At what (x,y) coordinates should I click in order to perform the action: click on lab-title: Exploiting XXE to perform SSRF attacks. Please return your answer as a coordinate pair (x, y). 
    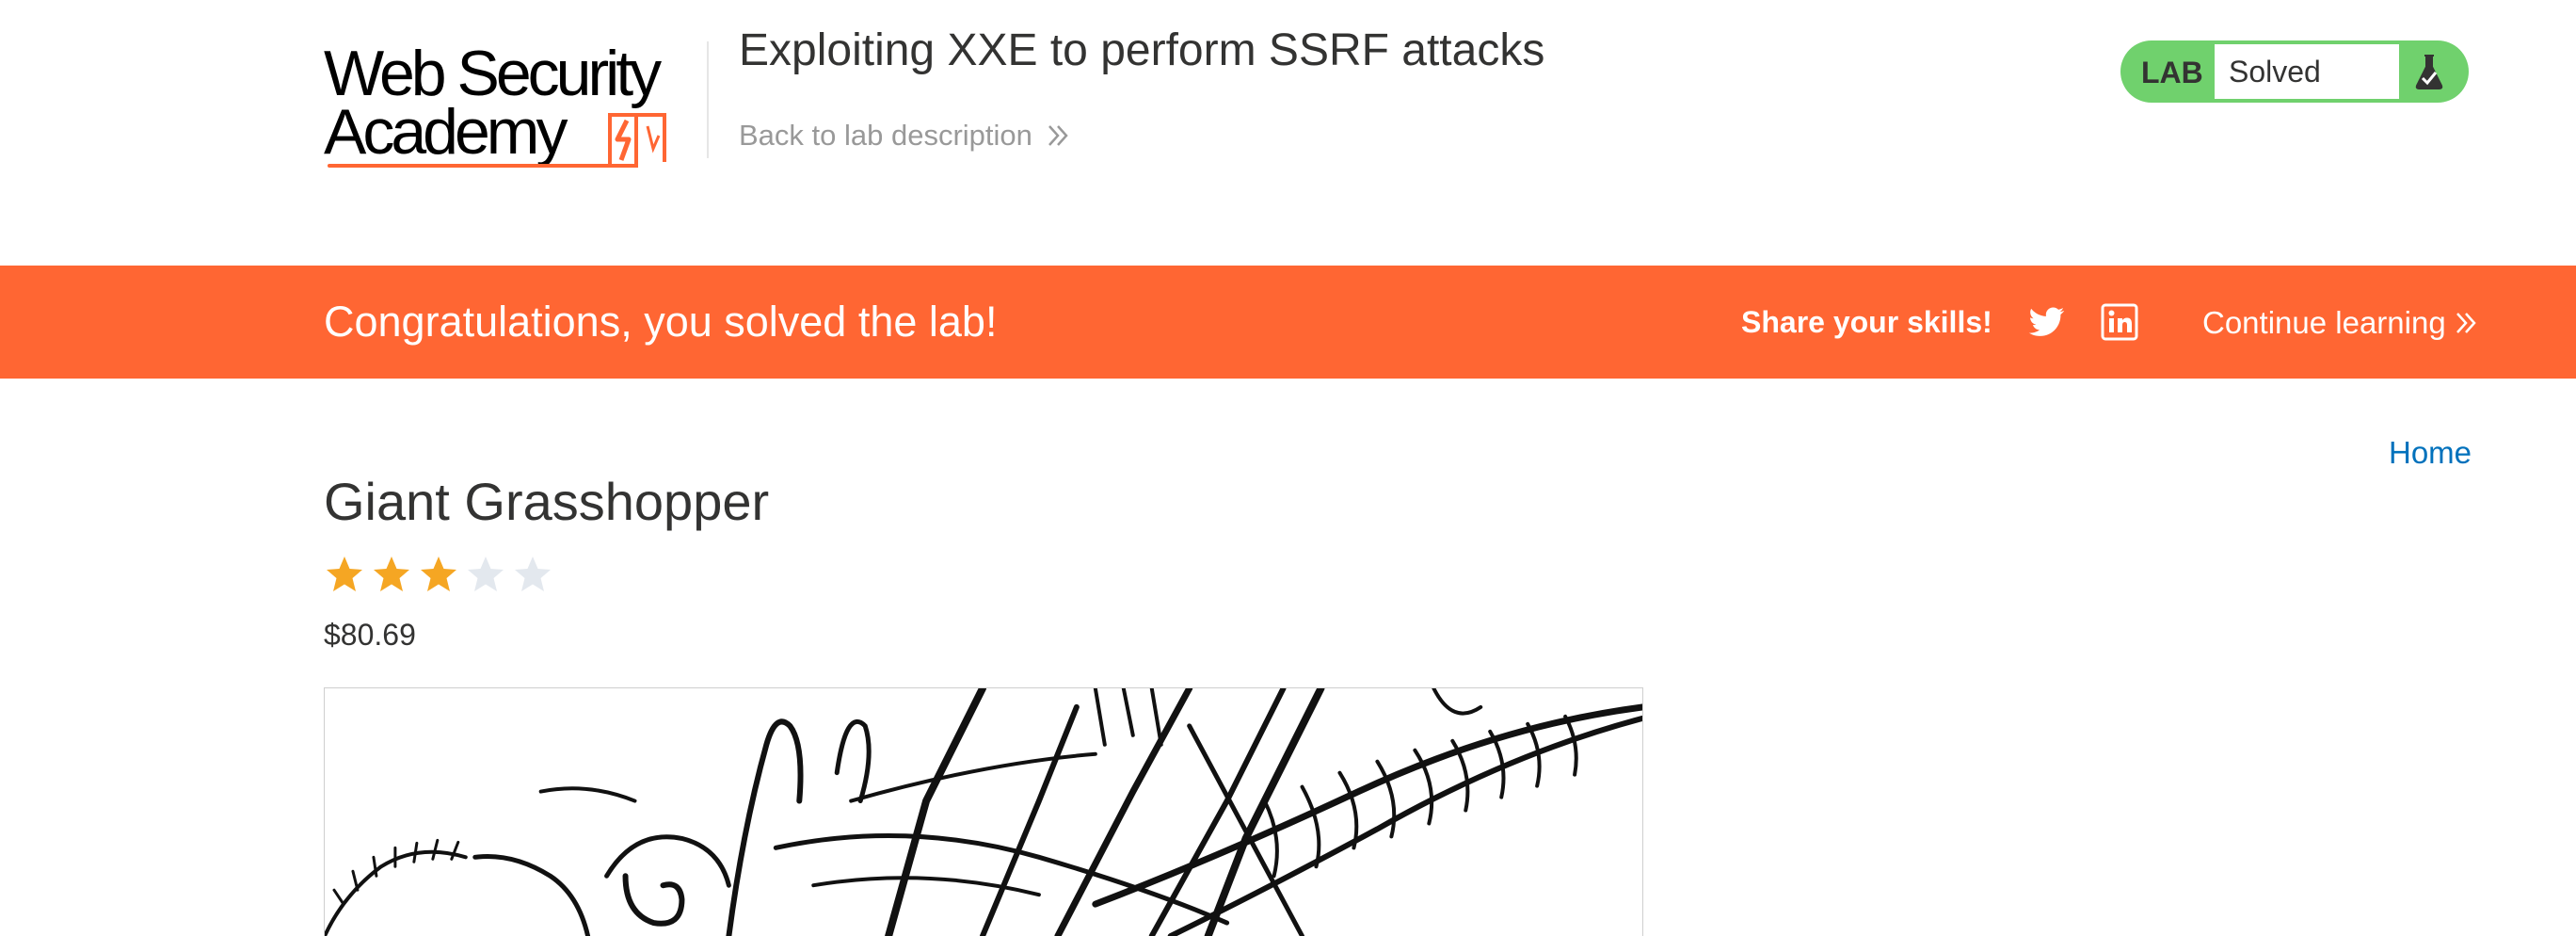
    Looking at the image, I should click on (1142, 50).